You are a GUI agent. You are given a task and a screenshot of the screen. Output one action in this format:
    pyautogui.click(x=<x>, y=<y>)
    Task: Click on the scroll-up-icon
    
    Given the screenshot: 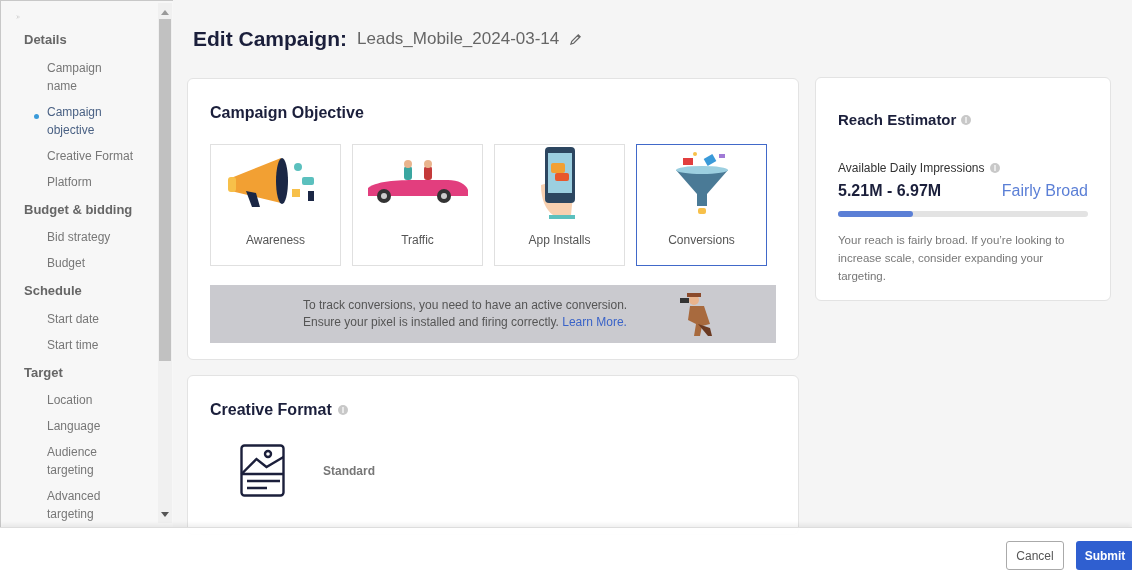 What is the action you would take?
    pyautogui.click(x=165, y=12)
    